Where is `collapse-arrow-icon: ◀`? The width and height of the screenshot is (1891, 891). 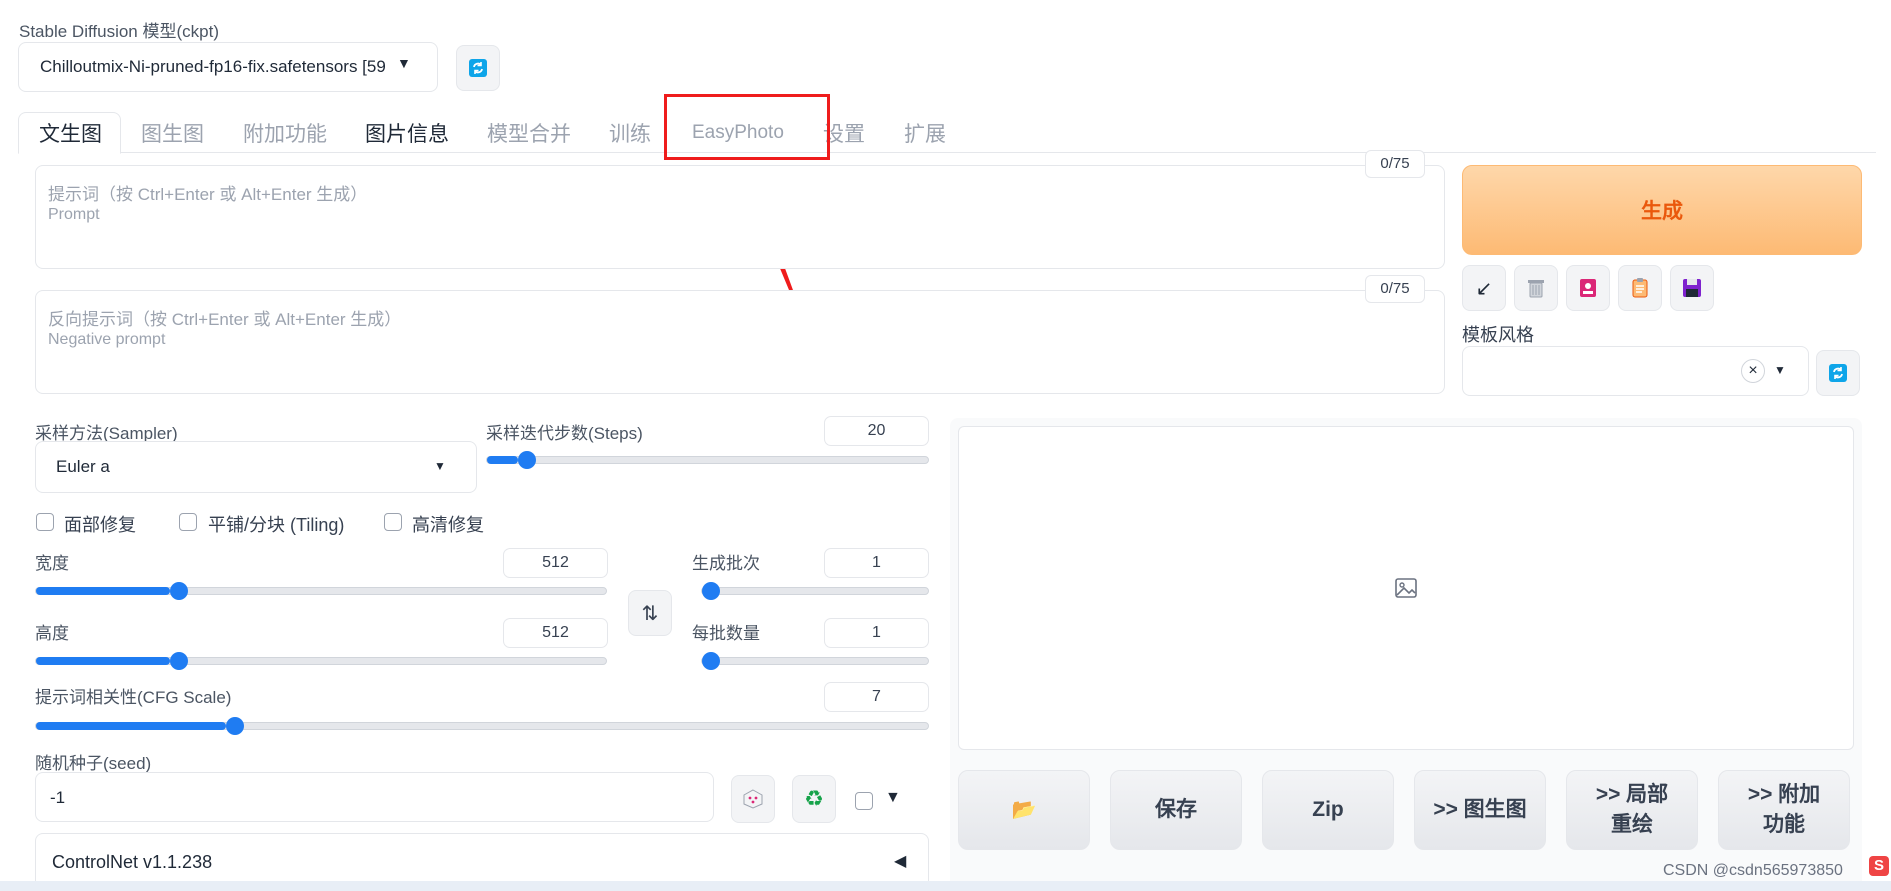
collapse-arrow-icon: ◀ is located at coordinates (900, 861).